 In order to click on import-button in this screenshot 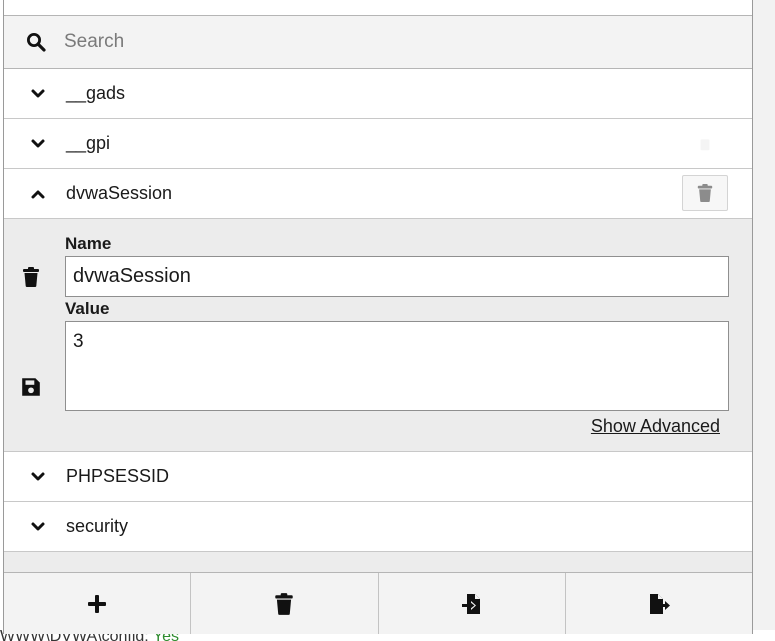, I will do `click(472, 603)`.